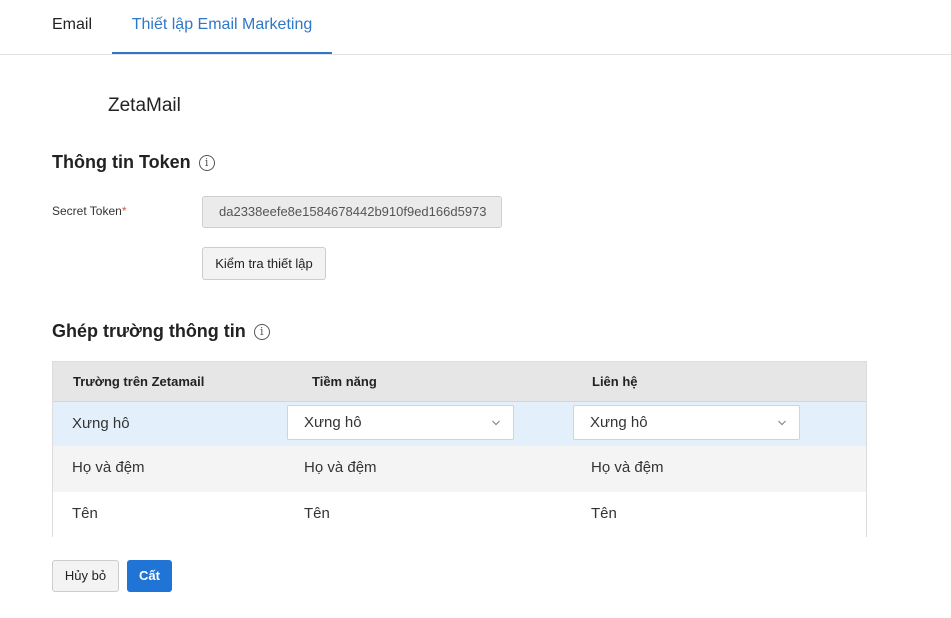  I want to click on provider-name: ZetaMail, so click(144, 105).